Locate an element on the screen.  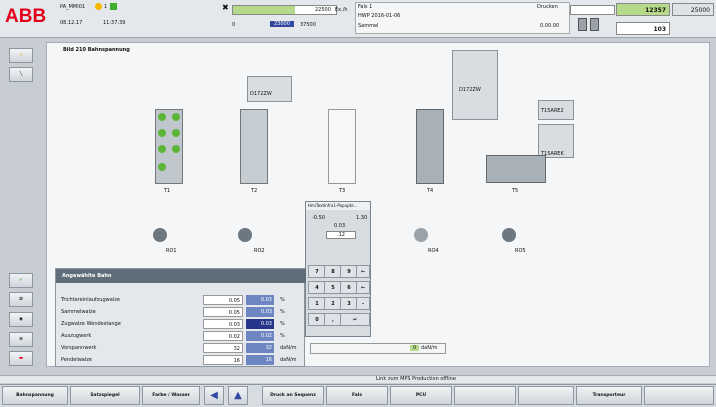
numpad-key-back: ← is located at coordinates (363, 271).